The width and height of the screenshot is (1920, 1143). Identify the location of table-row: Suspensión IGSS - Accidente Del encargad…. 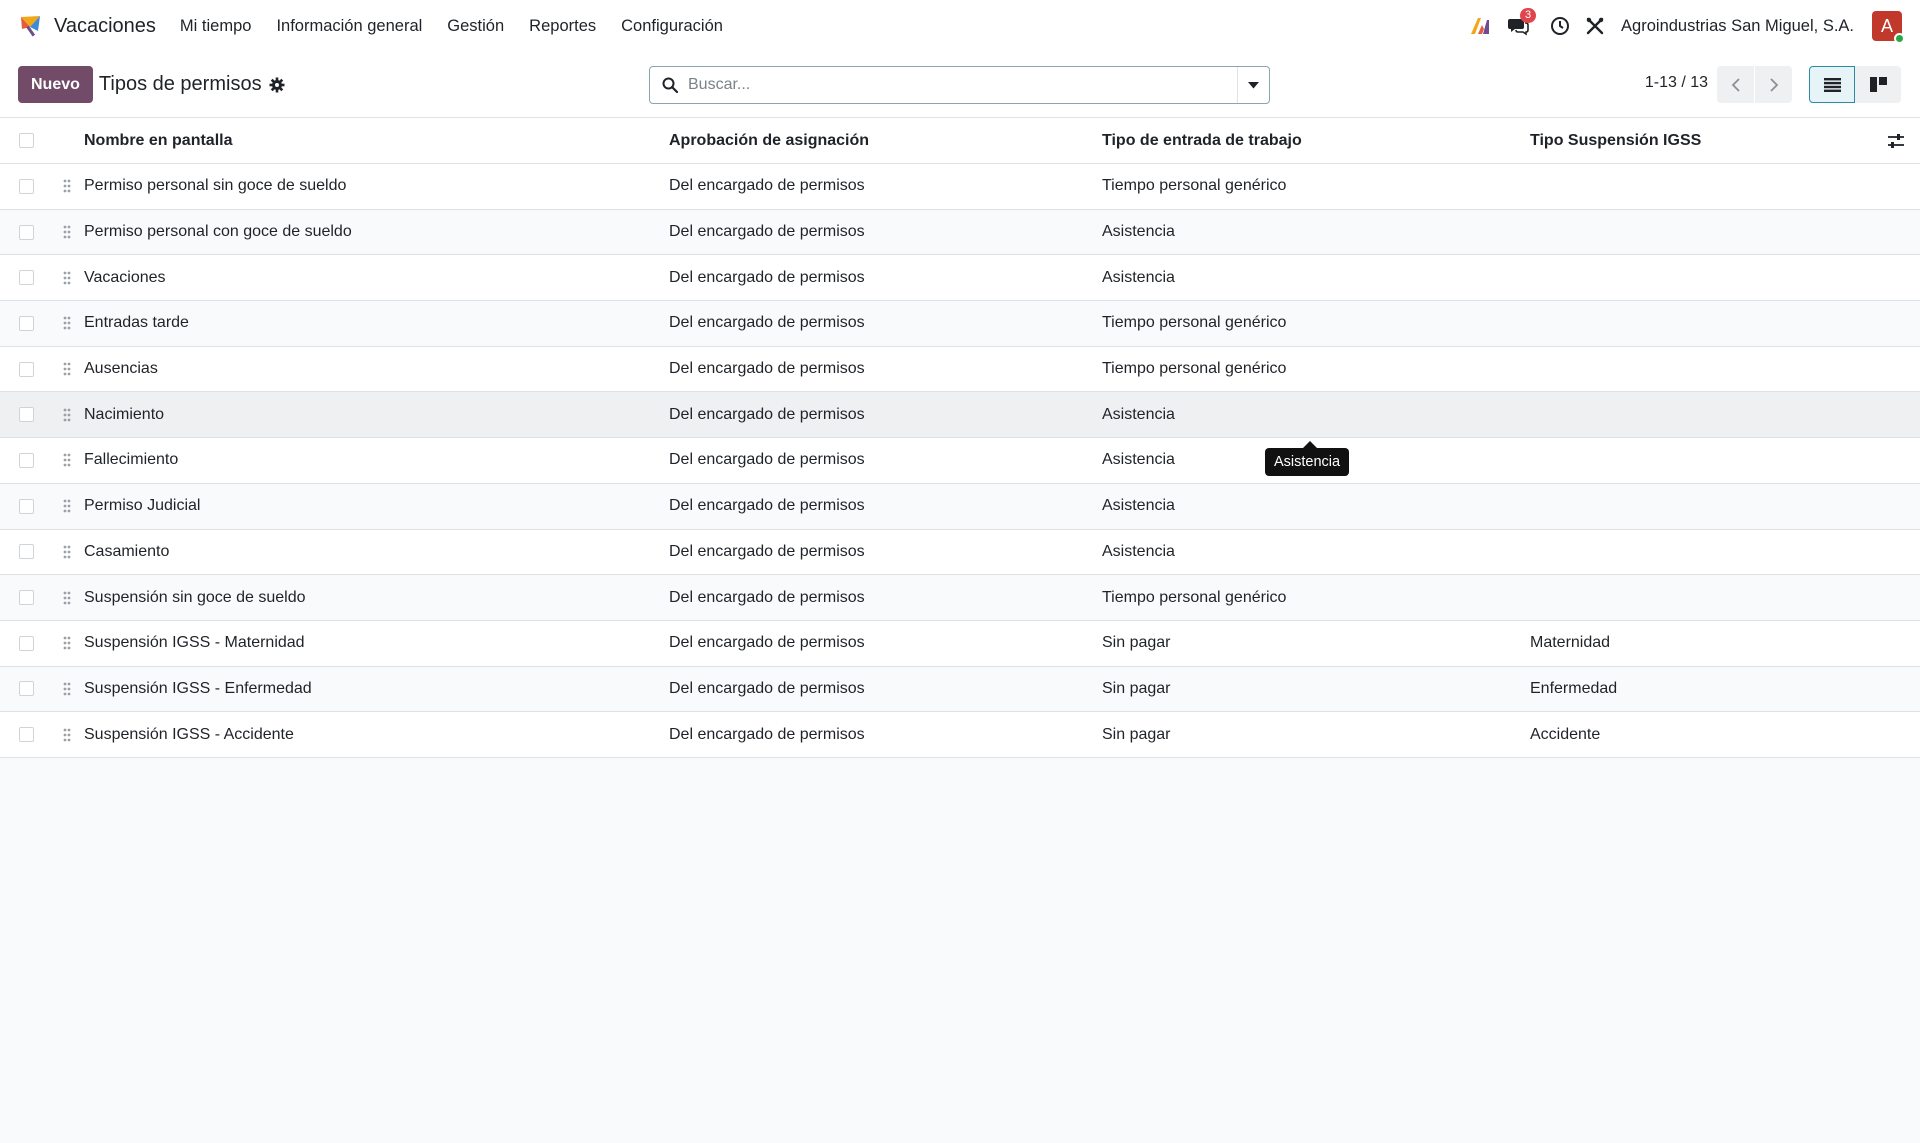
(960, 735).